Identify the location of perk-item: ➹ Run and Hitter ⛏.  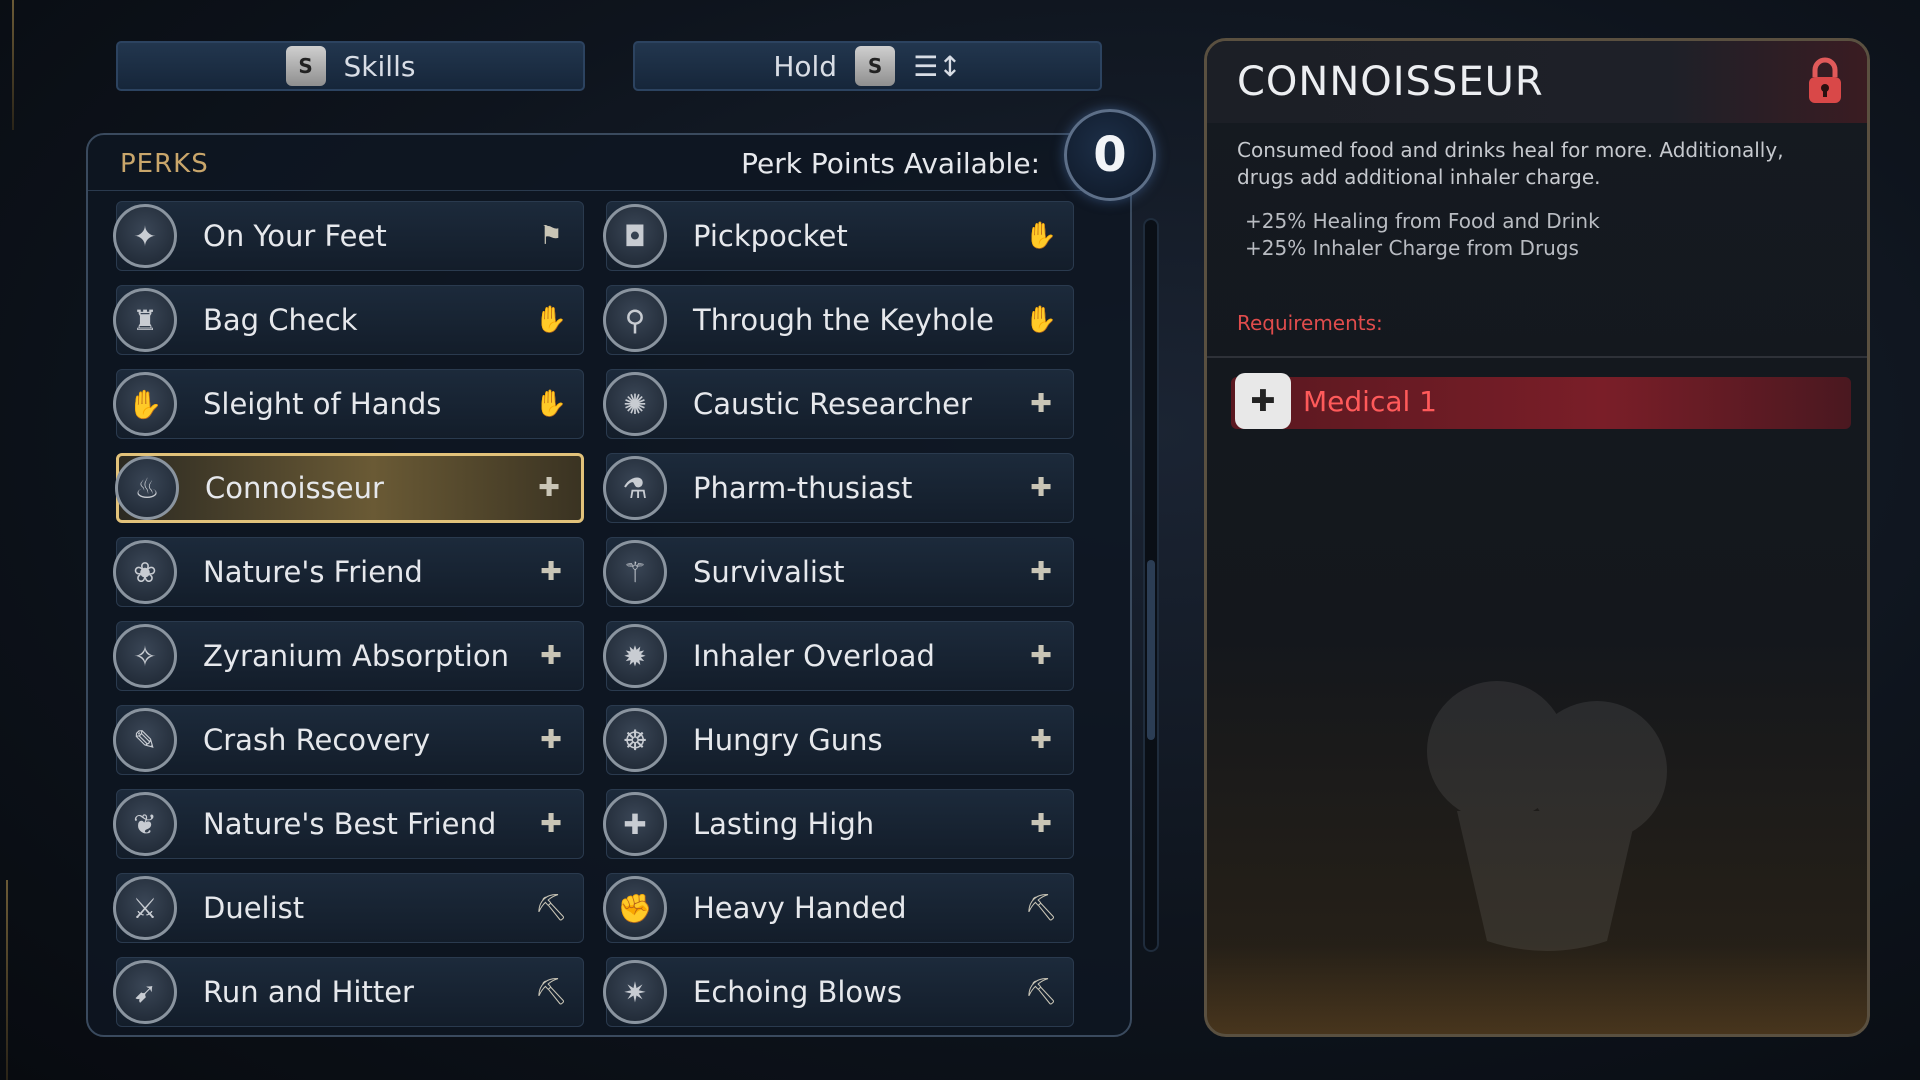
(348, 992).